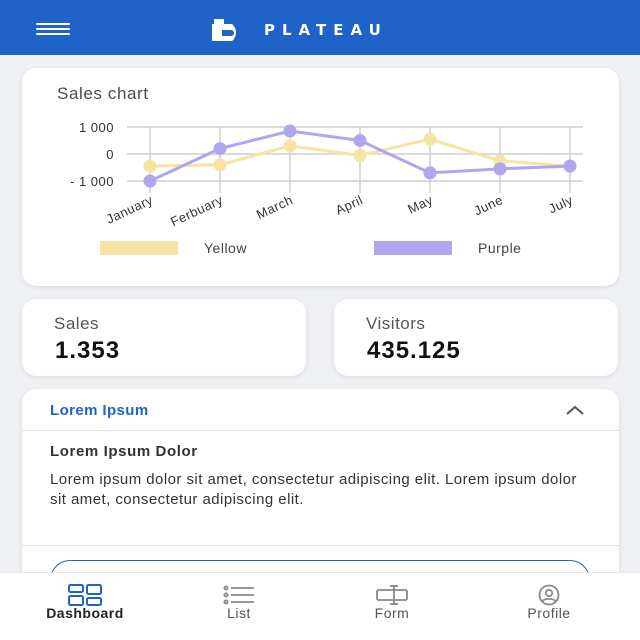 This screenshot has width=640, height=640. I want to click on x-tick-label: January, so click(129, 209).